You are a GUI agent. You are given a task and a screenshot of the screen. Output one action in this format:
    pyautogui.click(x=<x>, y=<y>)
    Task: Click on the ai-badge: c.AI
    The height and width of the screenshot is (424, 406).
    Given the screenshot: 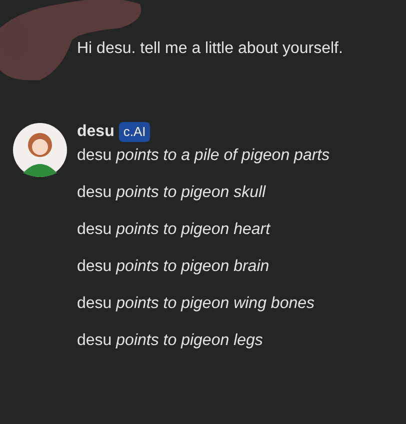 What is the action you would take?
    pyautogui.click(x=134, y=132)
    